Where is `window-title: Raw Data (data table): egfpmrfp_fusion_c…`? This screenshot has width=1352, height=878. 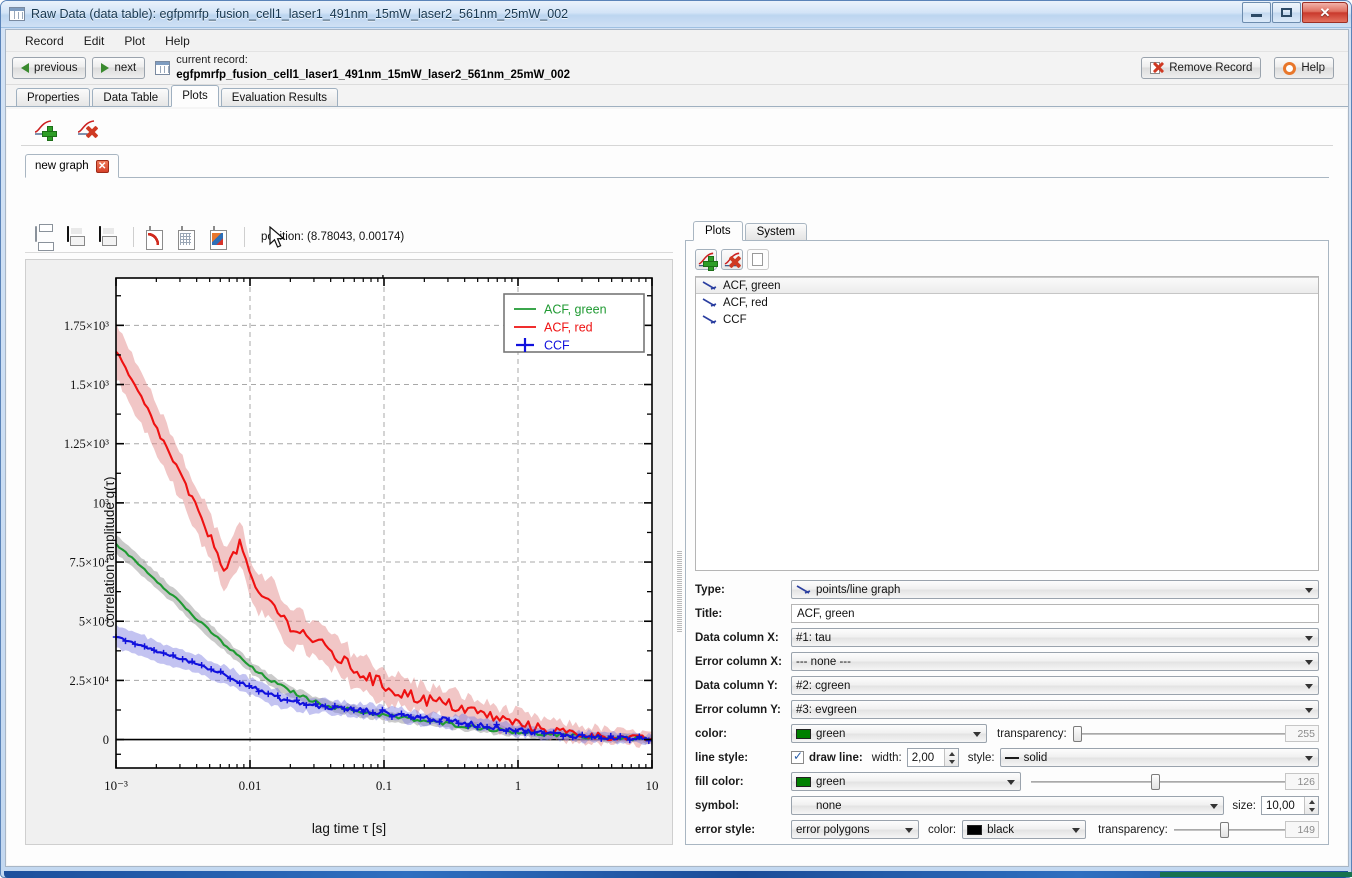
window-title: Raw Data (data table): egfpmrfp_fusion_c… is located at coordinates (300, 14).